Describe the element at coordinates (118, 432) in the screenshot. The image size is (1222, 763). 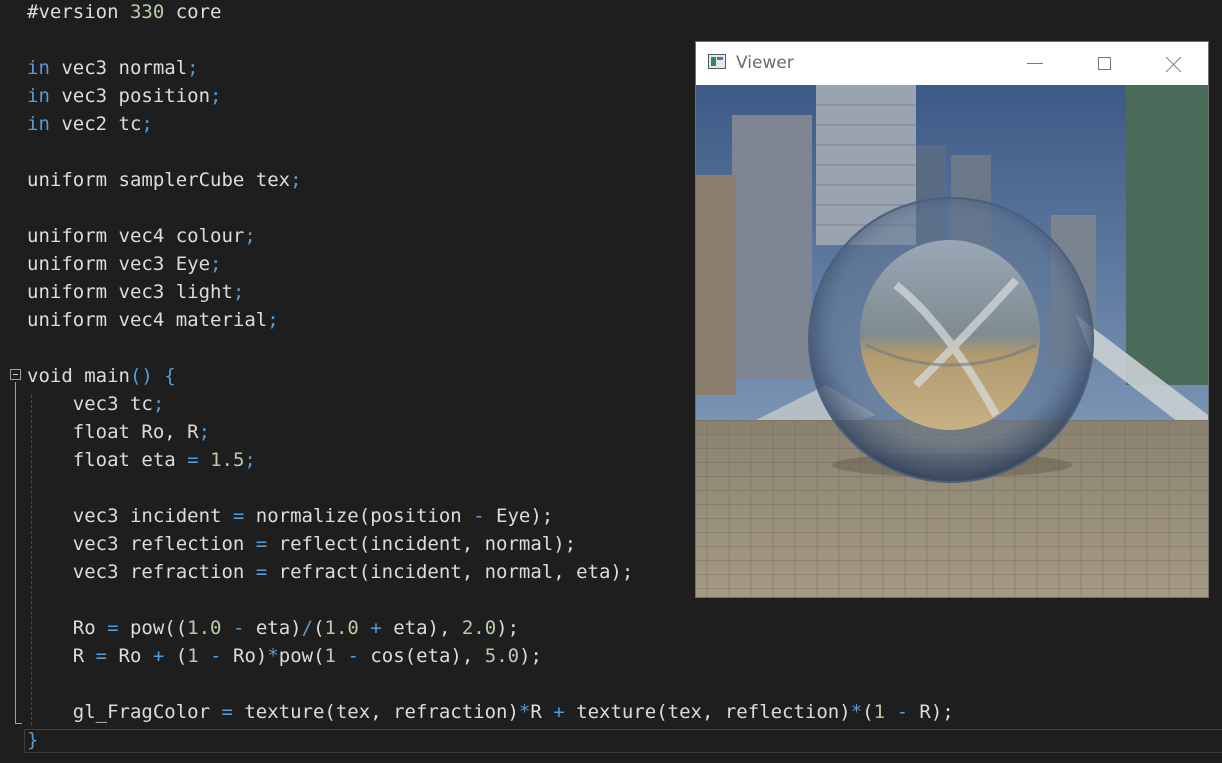
I see `code-line: float Ro, R;` at that location.